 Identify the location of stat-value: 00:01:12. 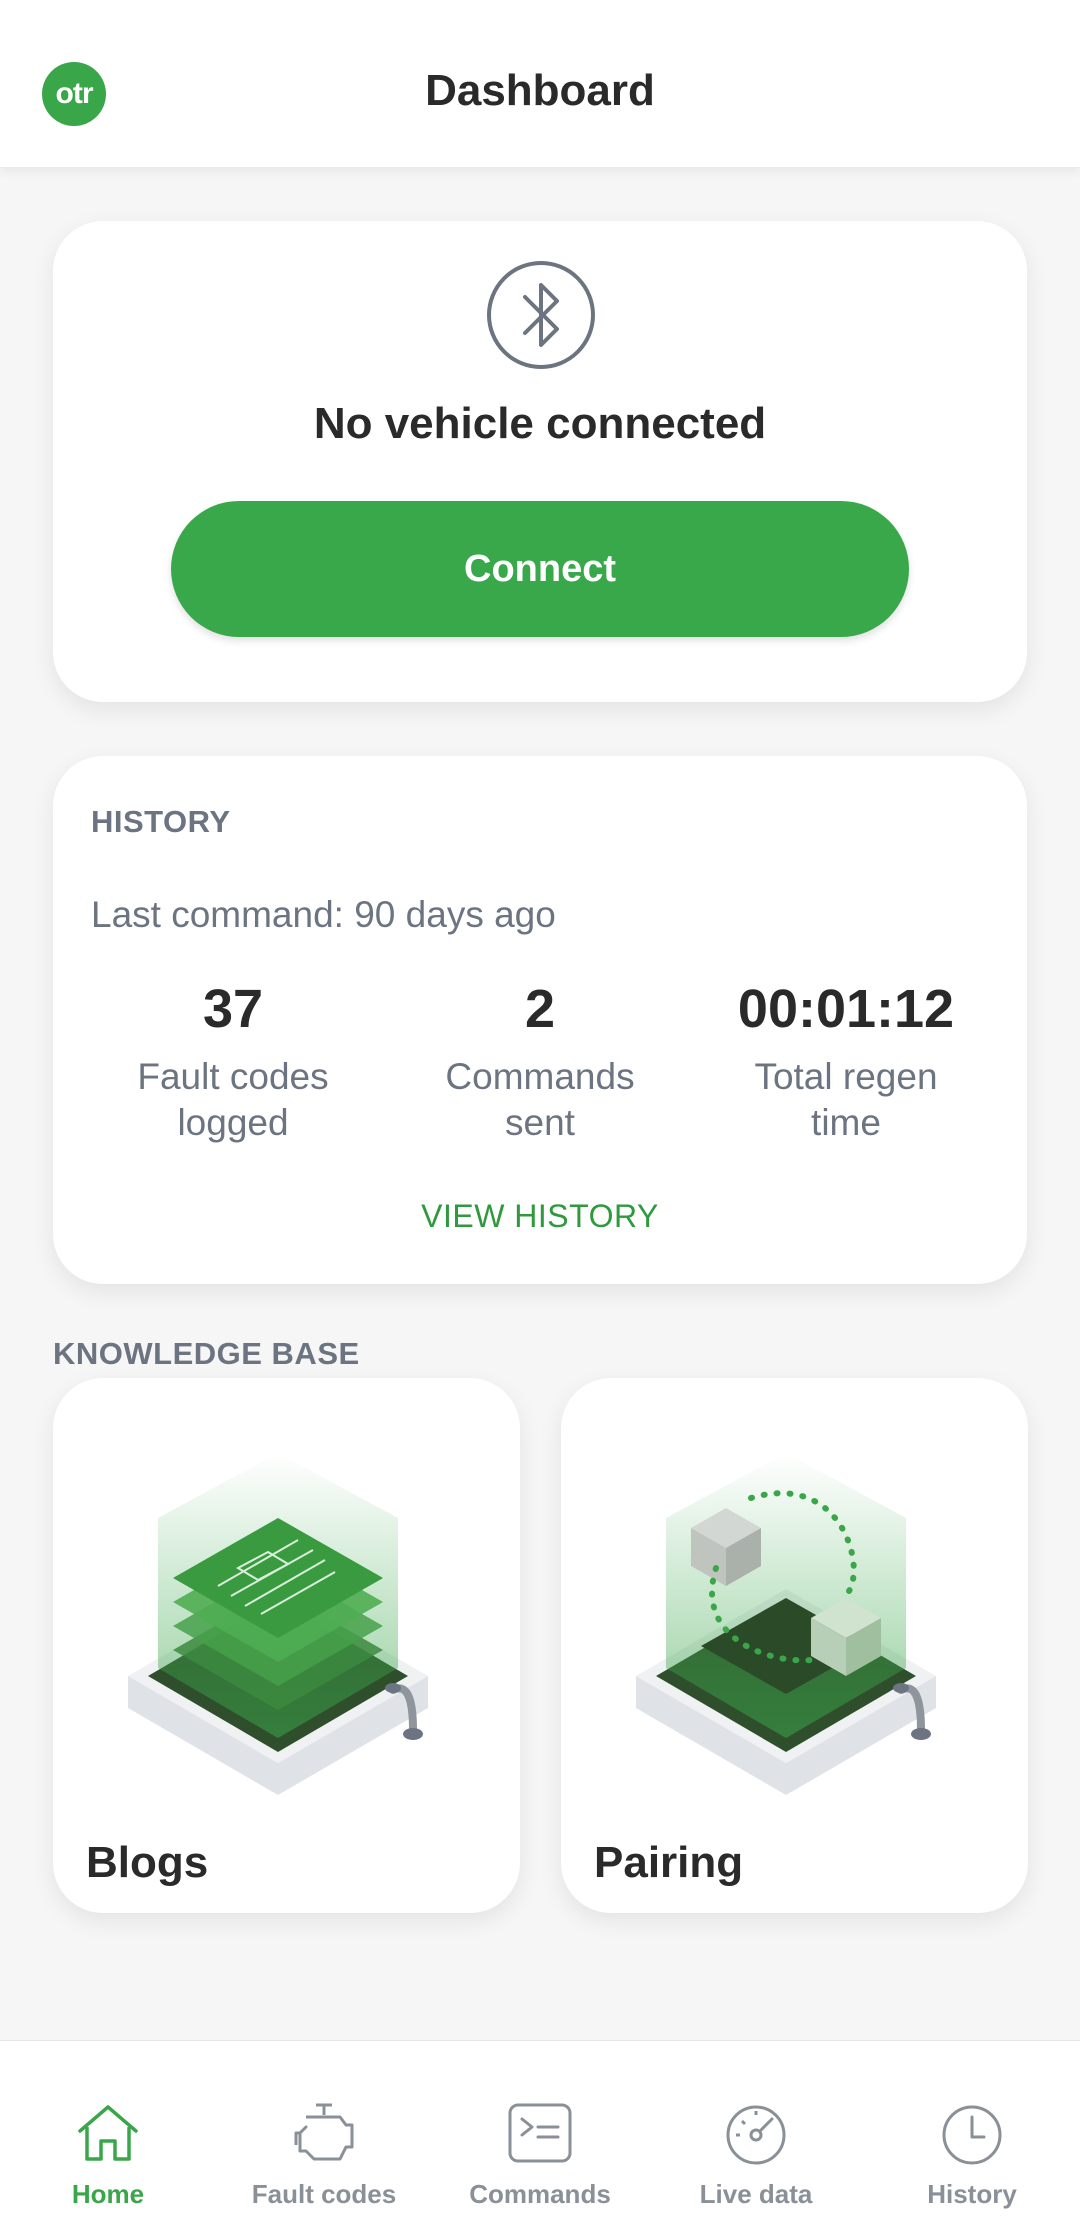
(846, 1009).